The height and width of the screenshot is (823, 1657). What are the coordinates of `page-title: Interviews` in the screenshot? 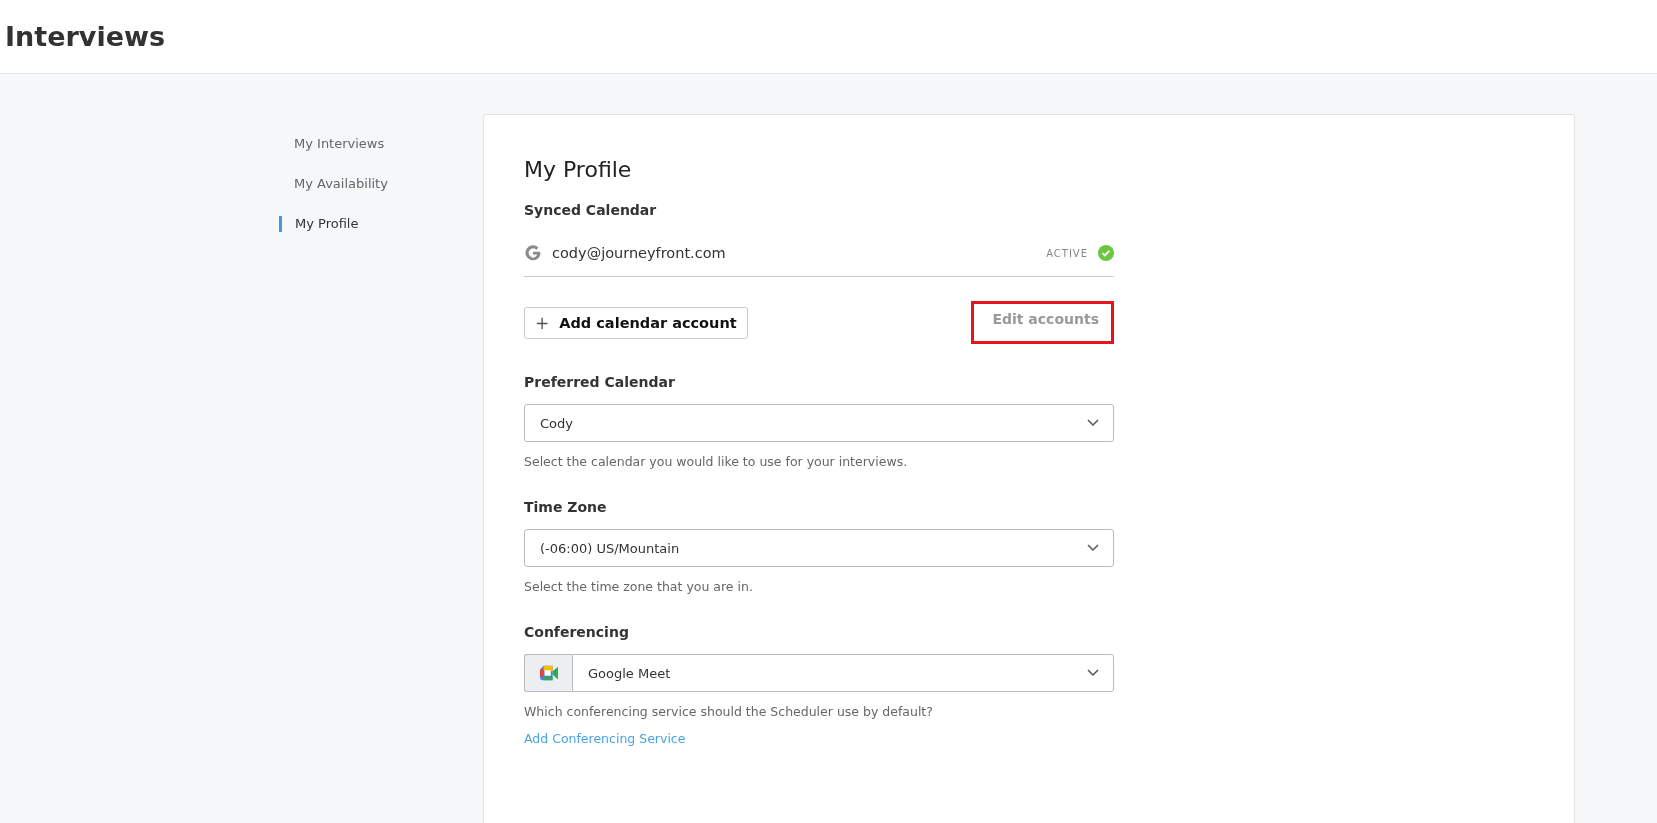 It's located at (85, 36).